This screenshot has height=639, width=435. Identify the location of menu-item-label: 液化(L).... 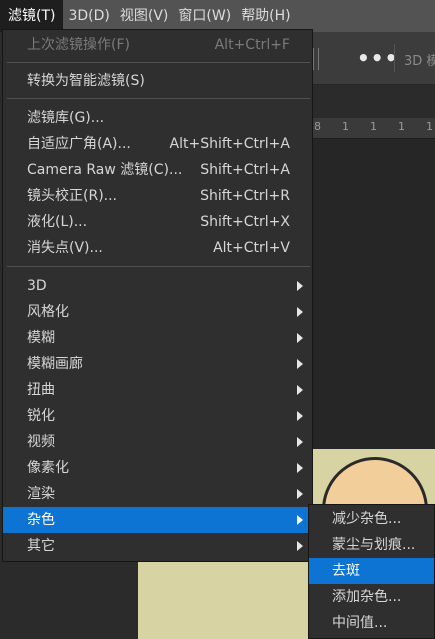
(57, 222).